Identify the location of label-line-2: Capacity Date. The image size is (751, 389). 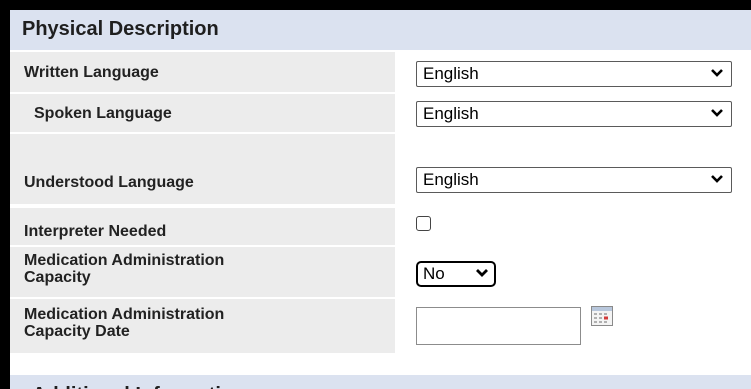
(77, 331).